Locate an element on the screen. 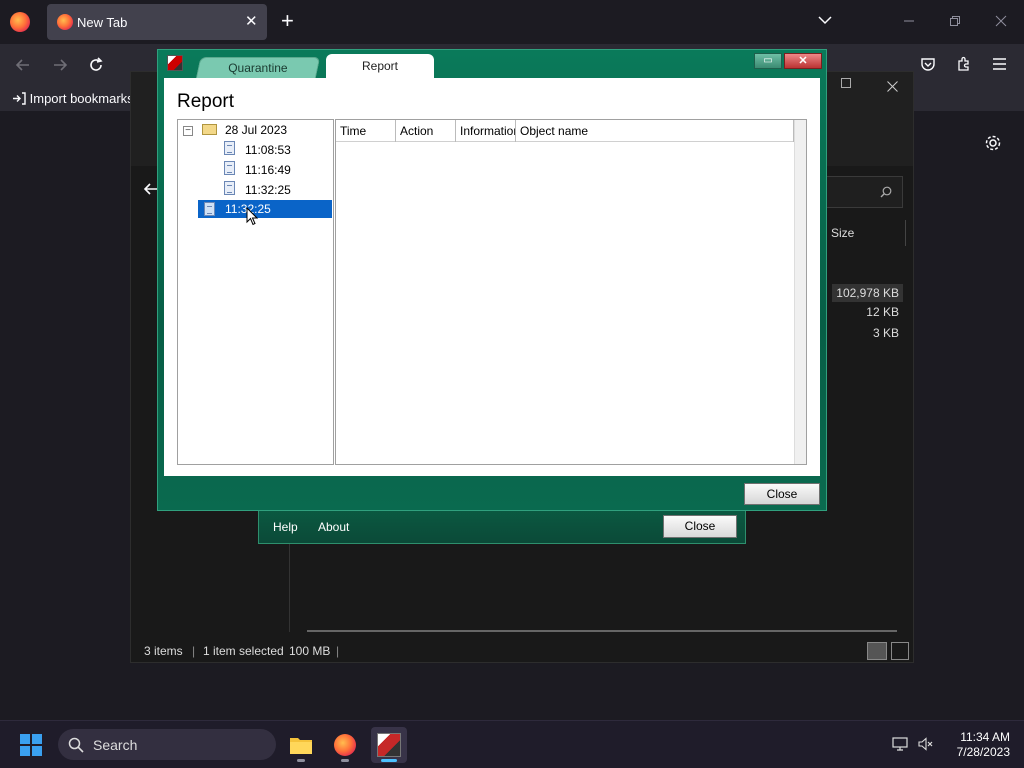  details-view-icon is located at coordinates (877, 651).